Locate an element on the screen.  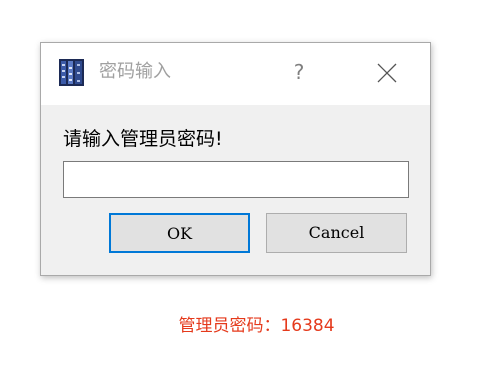
close-button is located at coordinates (387, 73).